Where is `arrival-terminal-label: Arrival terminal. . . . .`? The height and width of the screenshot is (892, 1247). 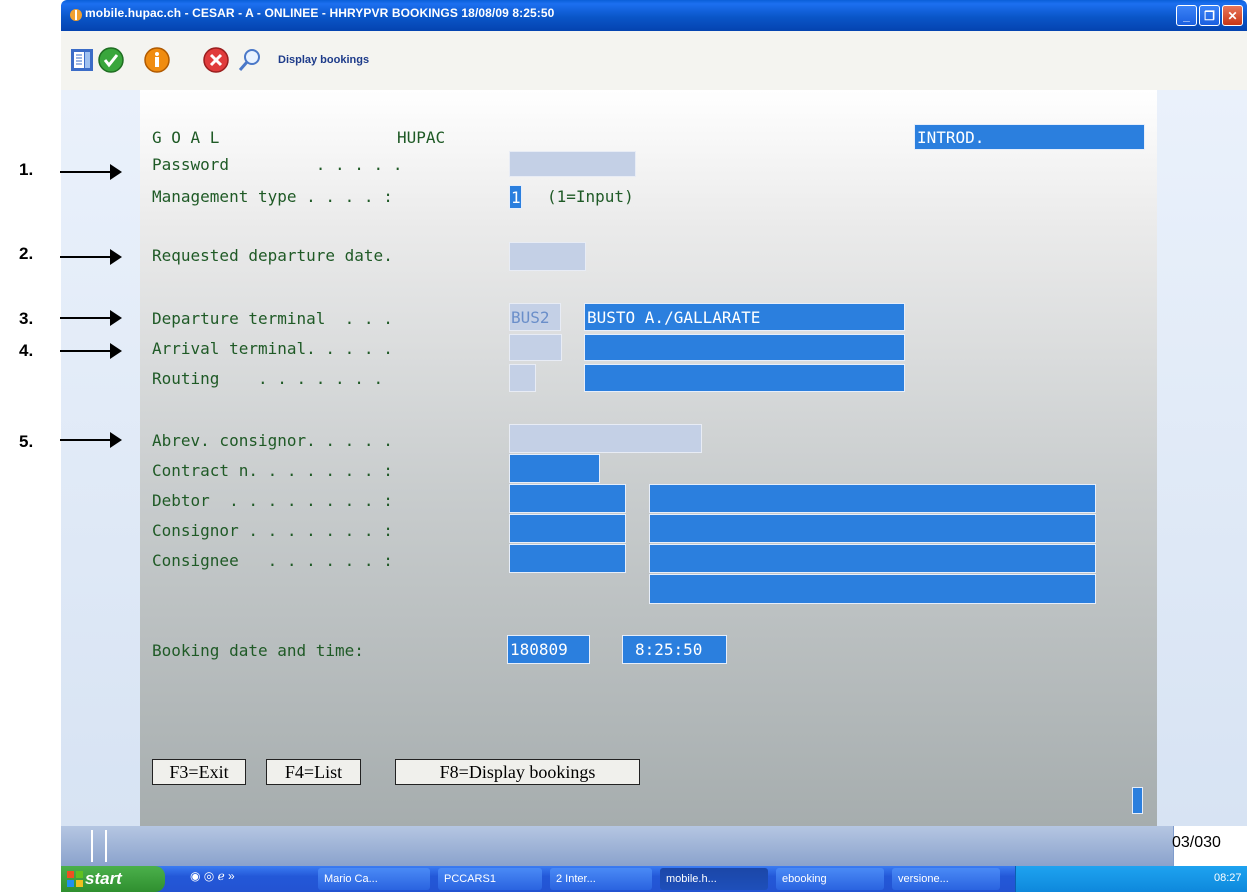 arrival-terminal-label: Arrival terminal. . . . . is located at coordinates (272, 348).